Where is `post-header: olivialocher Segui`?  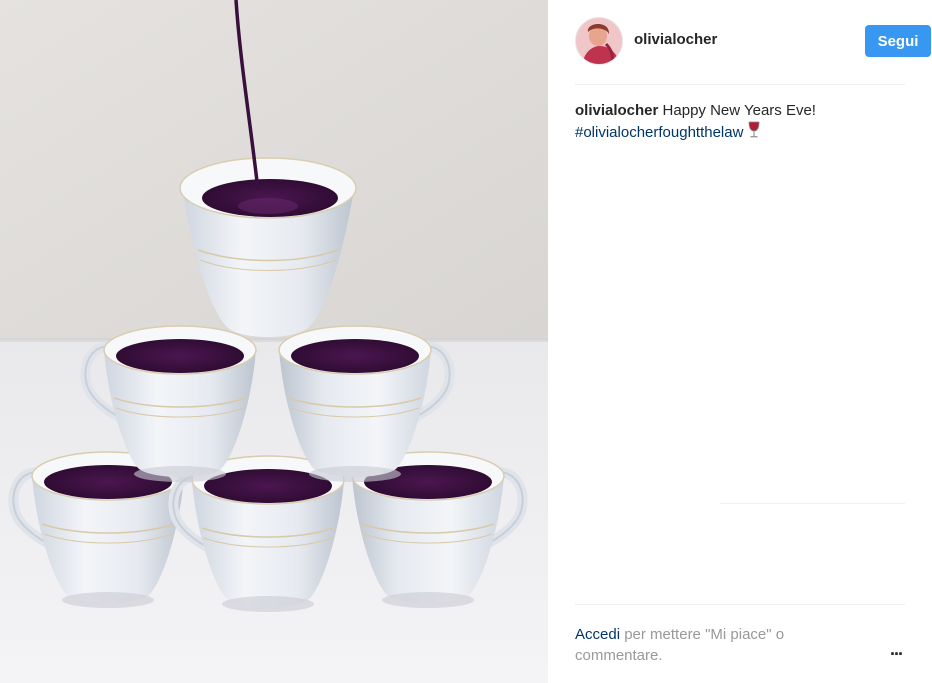
post-header: olivialocher Segui is located at coordinates (753, 42).